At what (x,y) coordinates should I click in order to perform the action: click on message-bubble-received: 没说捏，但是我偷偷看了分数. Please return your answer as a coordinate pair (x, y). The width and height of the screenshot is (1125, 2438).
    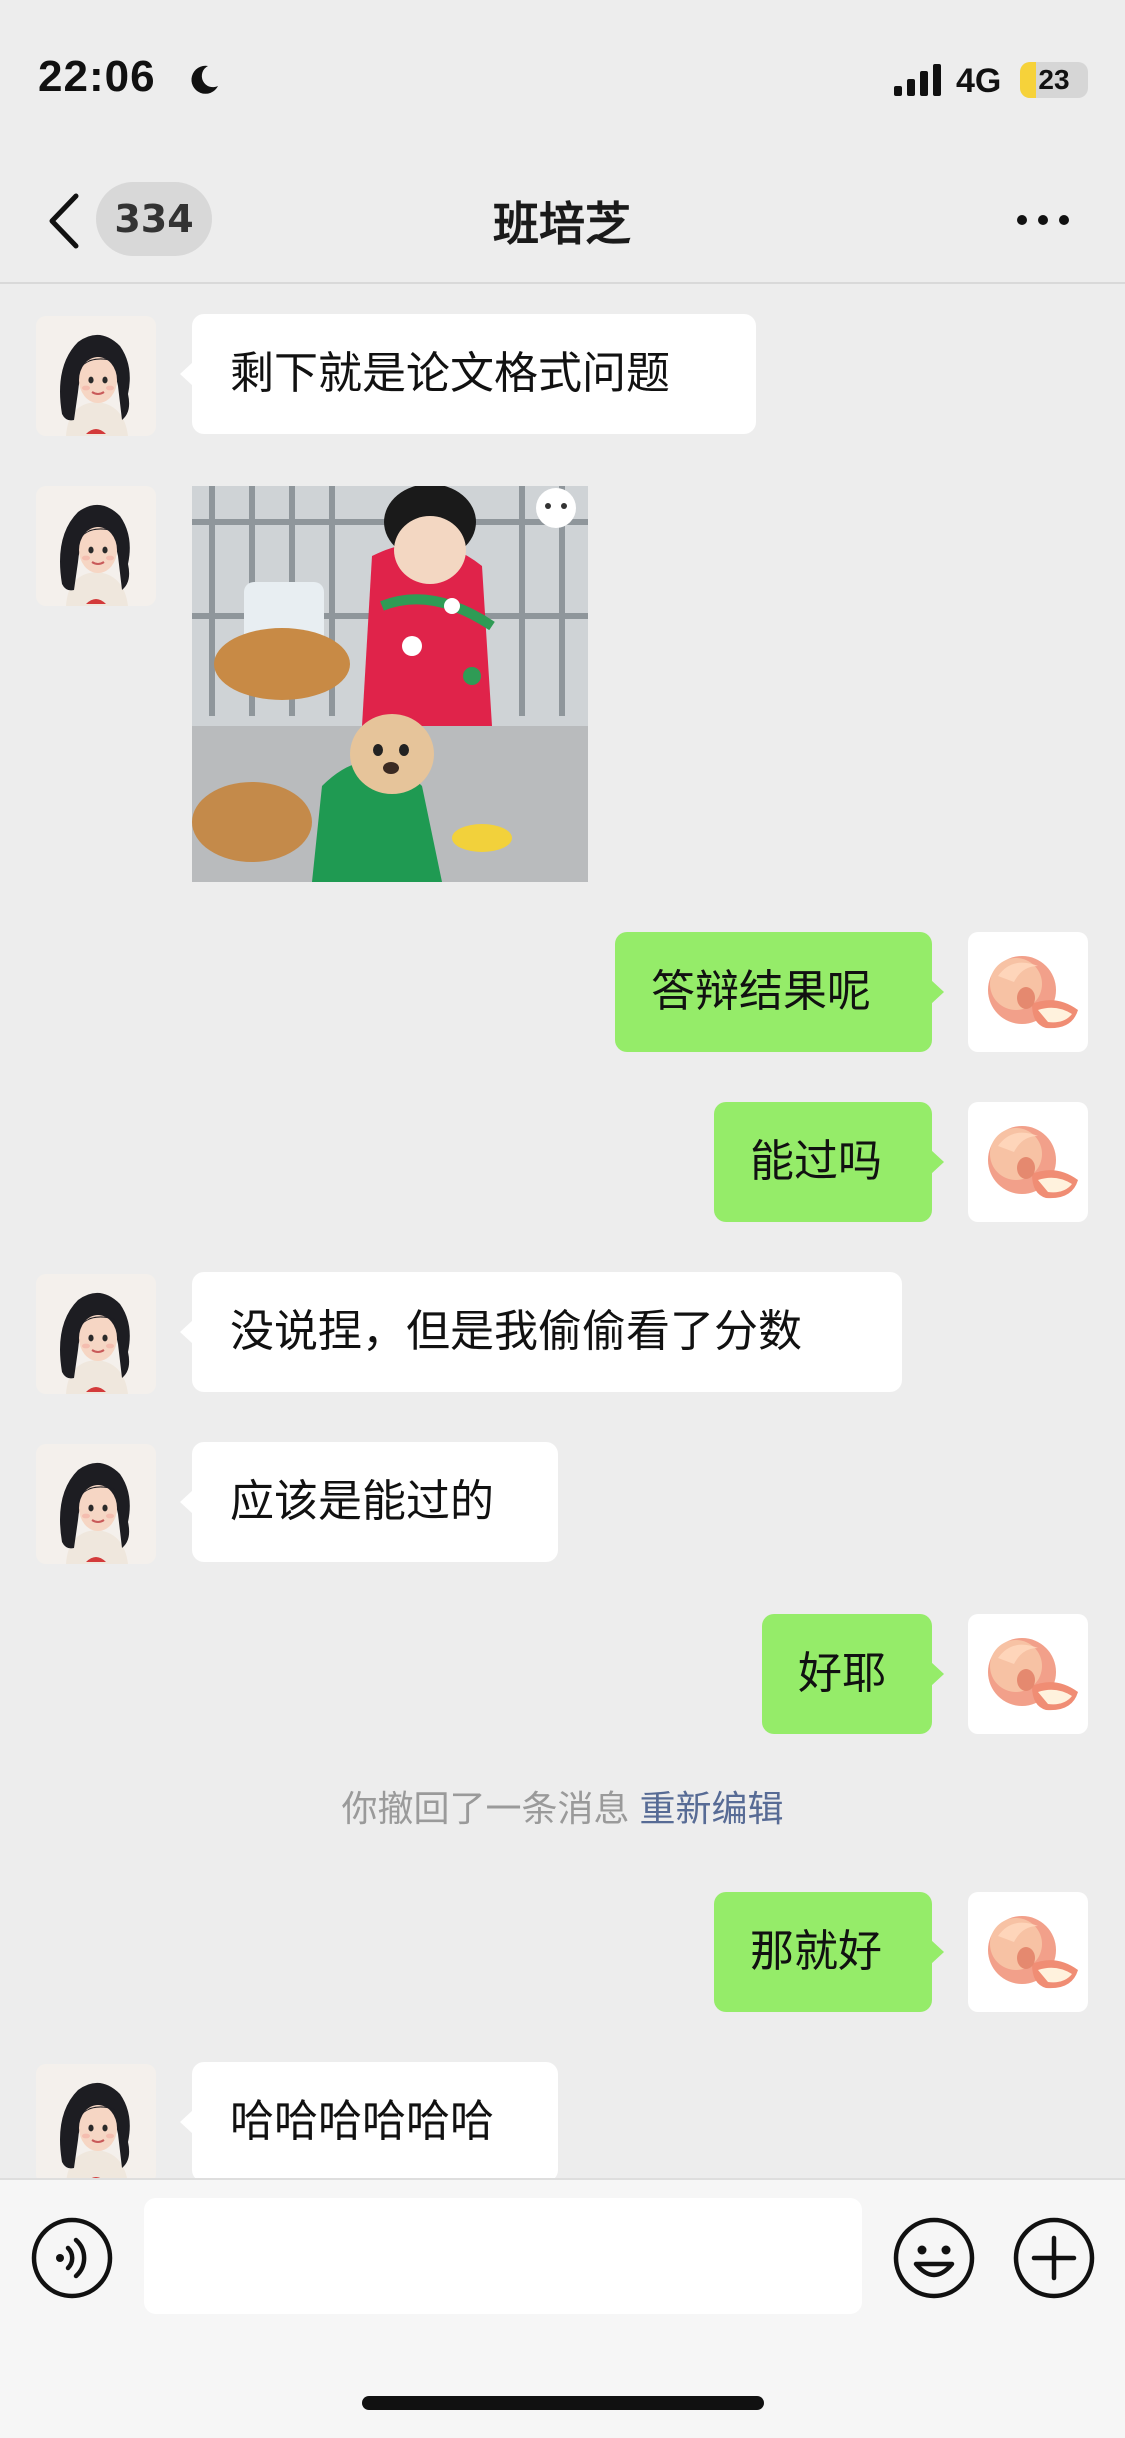
    Looking at the image, I should click on (541, 1332).